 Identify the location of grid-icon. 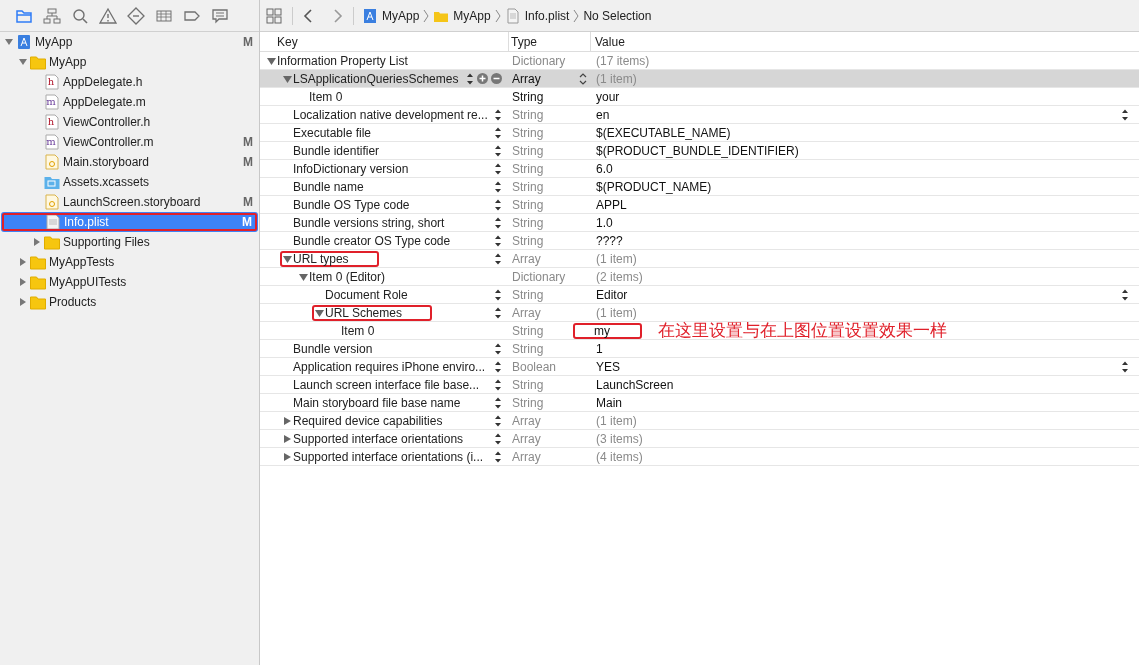
(274, 15).